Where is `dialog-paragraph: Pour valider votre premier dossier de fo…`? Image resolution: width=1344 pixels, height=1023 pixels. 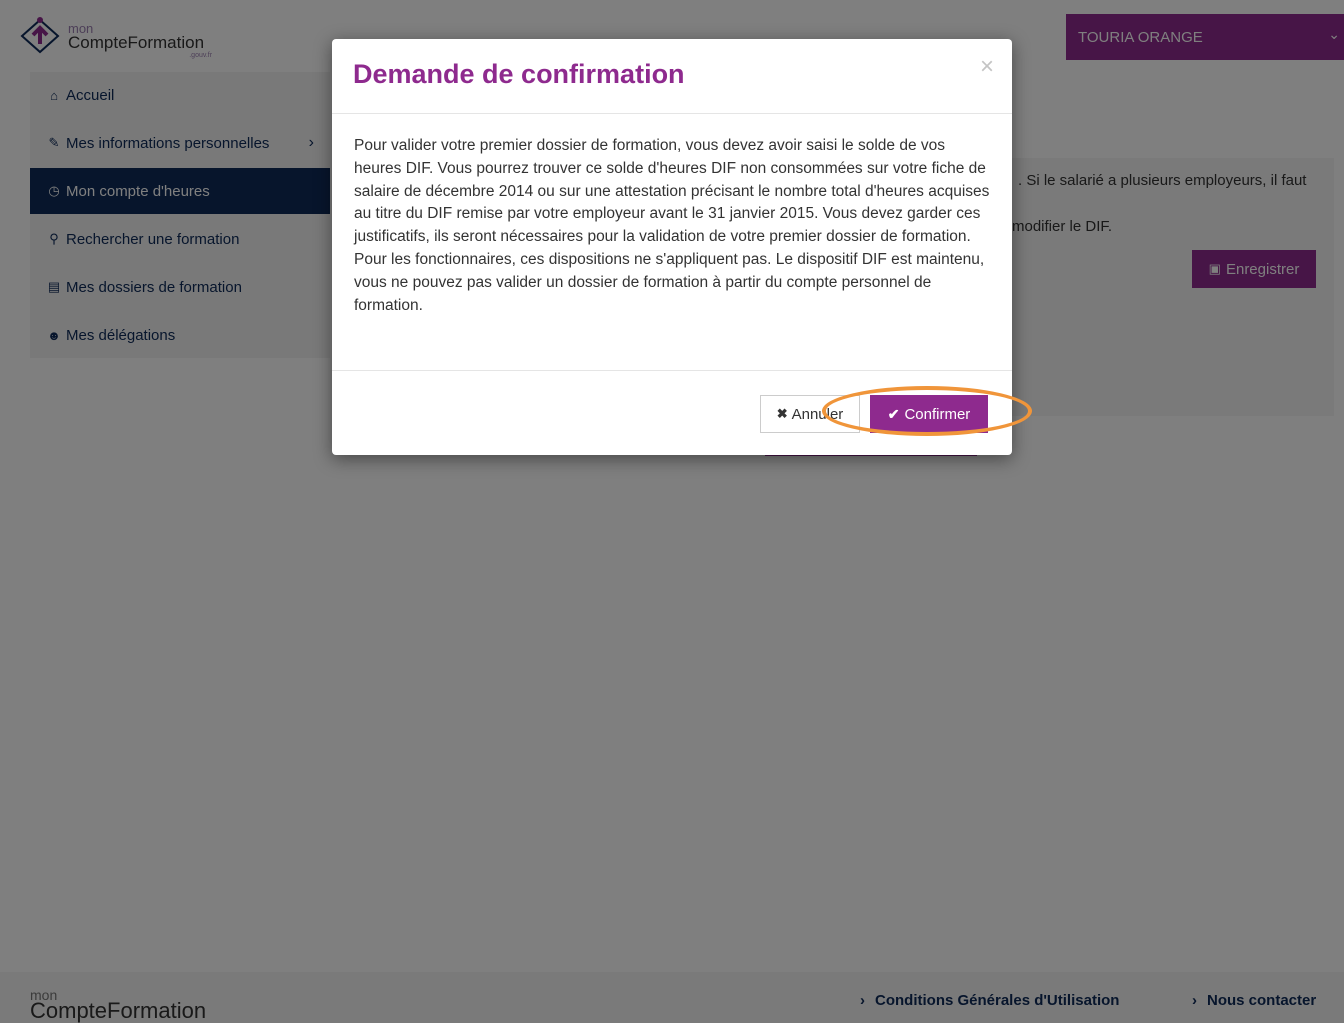
dialog-paragraph: Pour valider votre premier dossier de fo… is located at coordinates (672, 191).